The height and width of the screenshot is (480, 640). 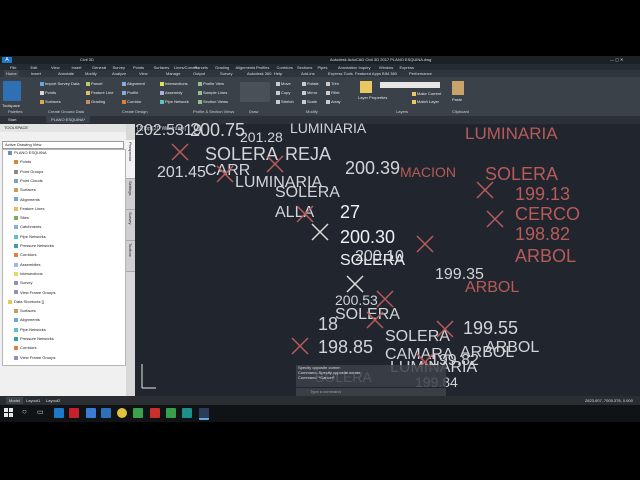 I want to click on task-view-icon: ▭, so click(x=40, y=412).